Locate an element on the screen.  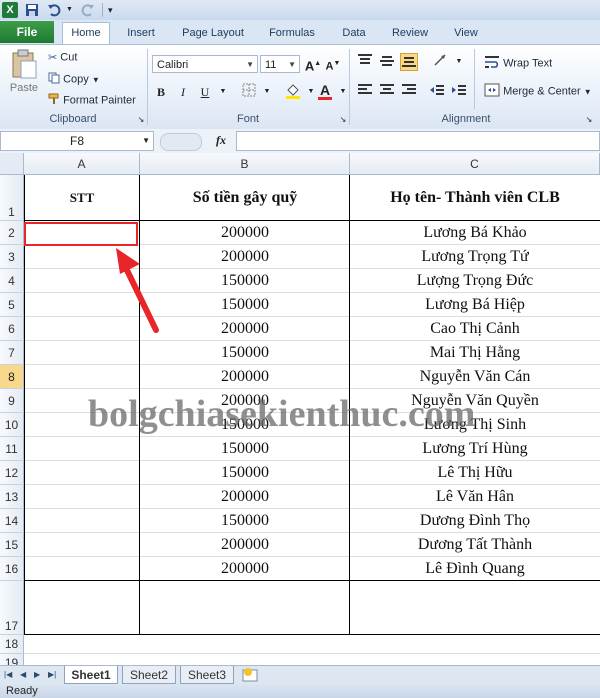
name-box: F8 ▼ is located at coordinates (77, 141).